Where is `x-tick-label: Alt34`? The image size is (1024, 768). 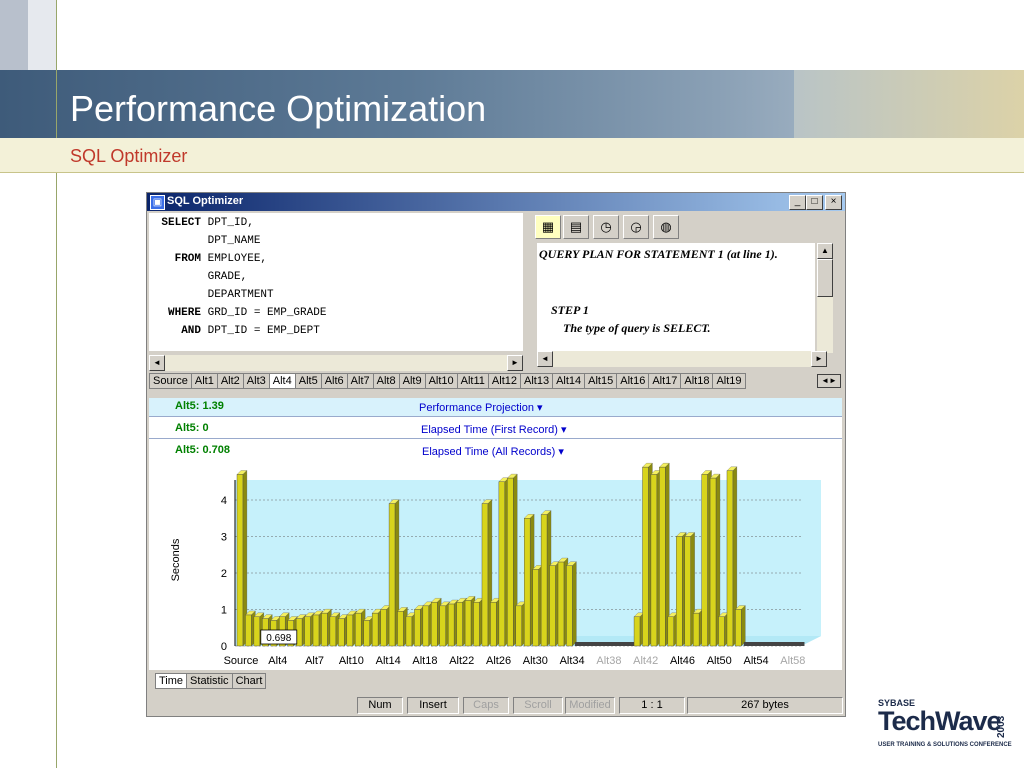
x-tick-label: Alt34 is located at coordinates (572, 661).